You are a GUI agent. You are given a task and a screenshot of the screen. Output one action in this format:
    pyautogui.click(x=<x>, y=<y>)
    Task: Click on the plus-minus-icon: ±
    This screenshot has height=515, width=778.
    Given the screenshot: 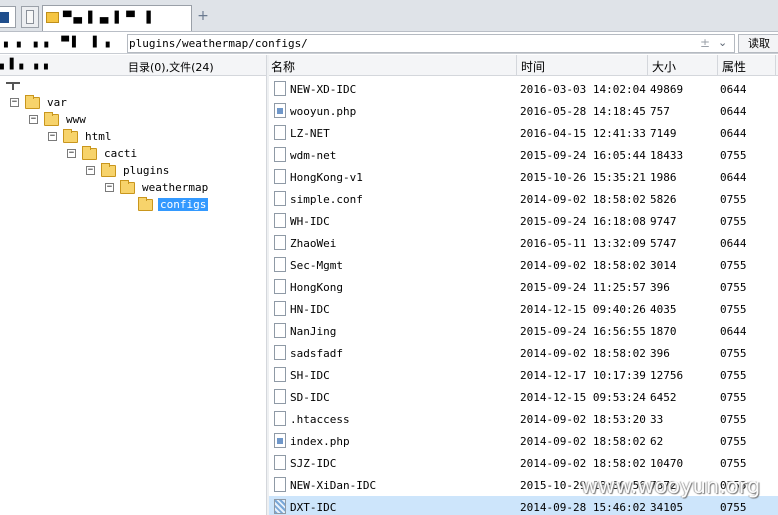 What is the action you would take?
    pyautogui.click(x=705, y=43)
    